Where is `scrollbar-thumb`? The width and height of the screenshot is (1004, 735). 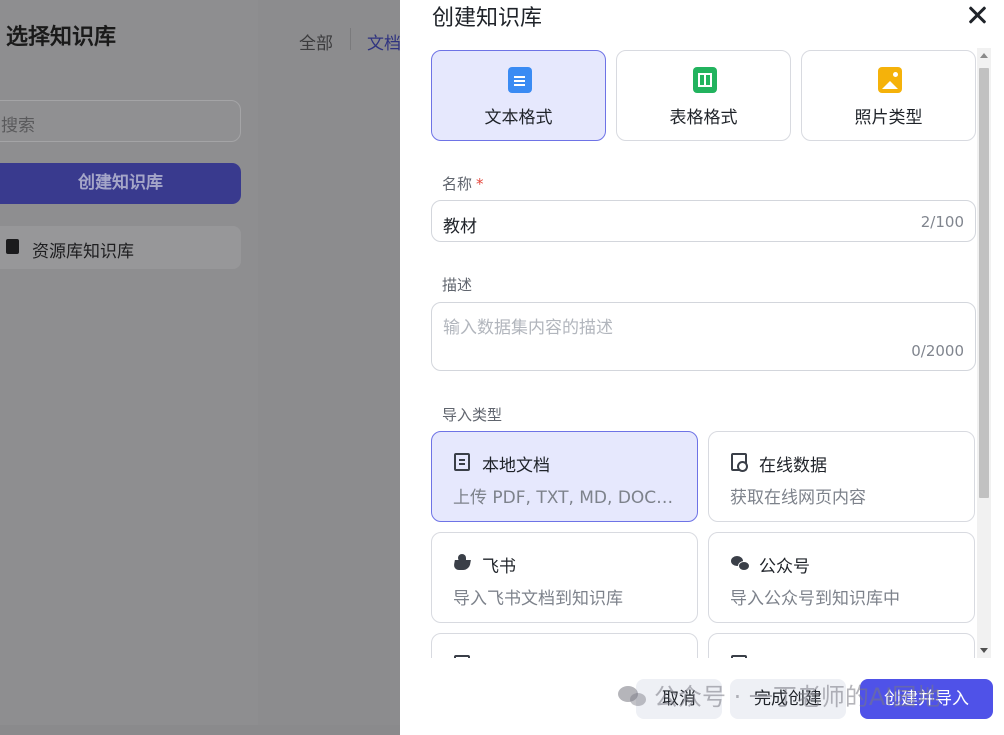 scrollbar-thumb is located at coordinates (984, 283).